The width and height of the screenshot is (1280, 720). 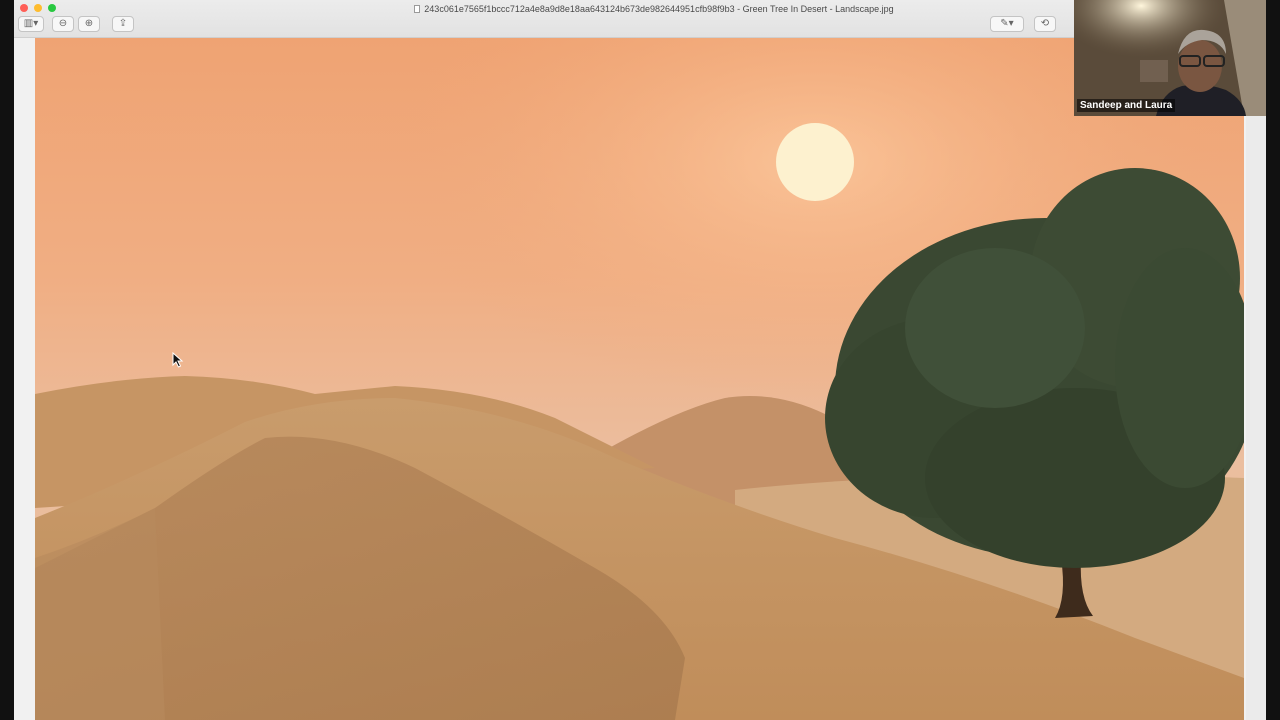 I want to click on participant-name: Sandeep and Laura, so click(x=1126, y=105).